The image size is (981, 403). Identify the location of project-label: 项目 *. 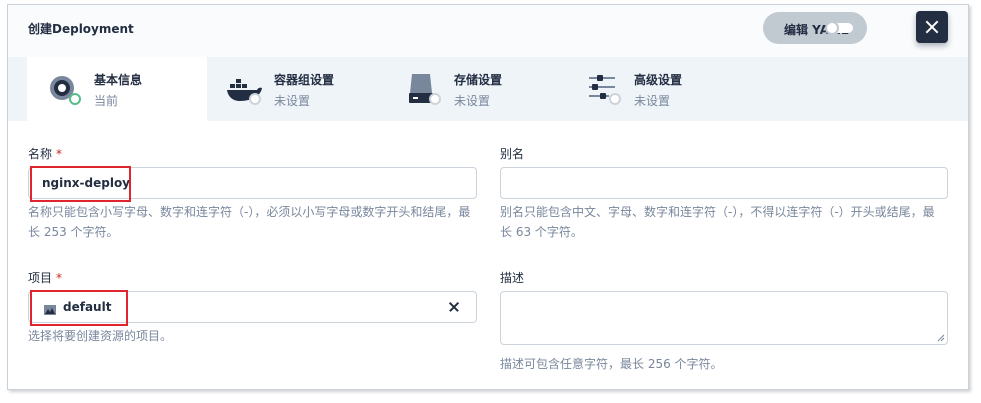
(45, 277).